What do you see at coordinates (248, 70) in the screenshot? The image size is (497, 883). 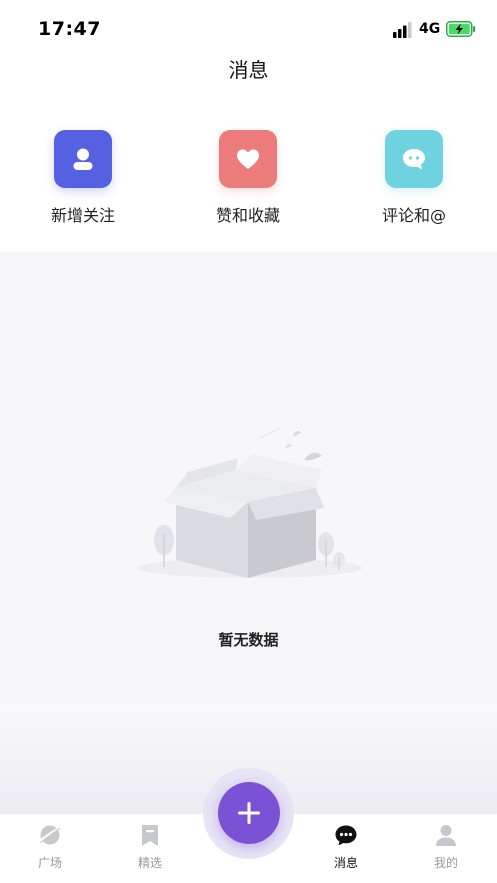 I see `page-title: 消息` at bounding box center [248, 70].